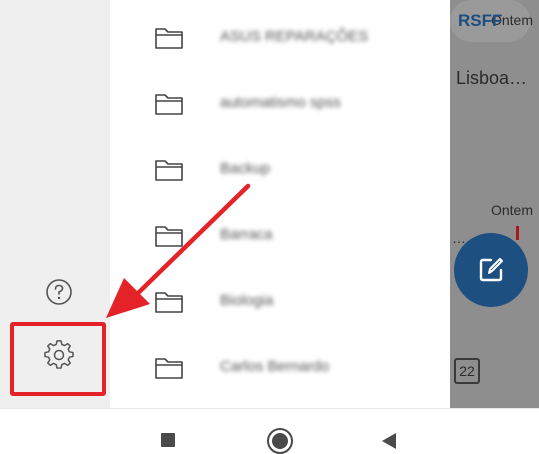  What do you see at coordinates (517, 233) in the screenshot?
I see `important-marker-icon` at bounding box center [517, 233].